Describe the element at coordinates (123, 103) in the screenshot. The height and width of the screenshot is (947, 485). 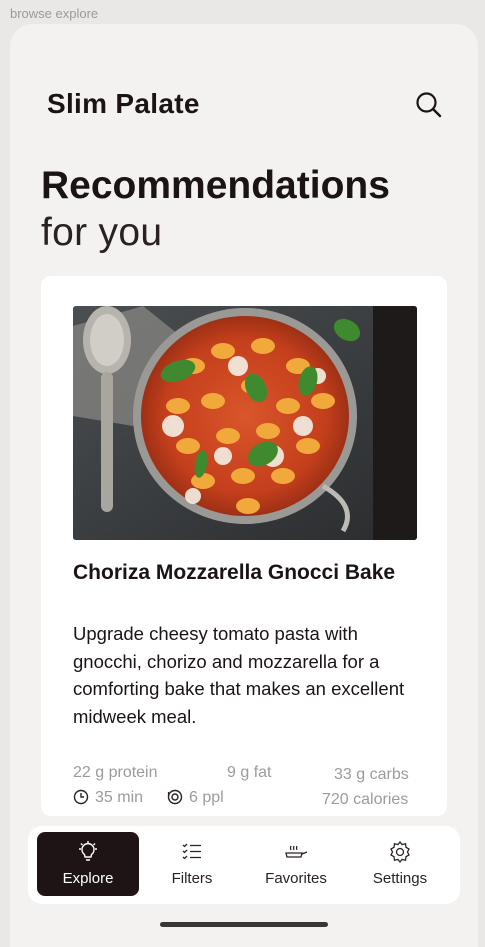
I see `app-brand-title: Slim Palate` at that location.